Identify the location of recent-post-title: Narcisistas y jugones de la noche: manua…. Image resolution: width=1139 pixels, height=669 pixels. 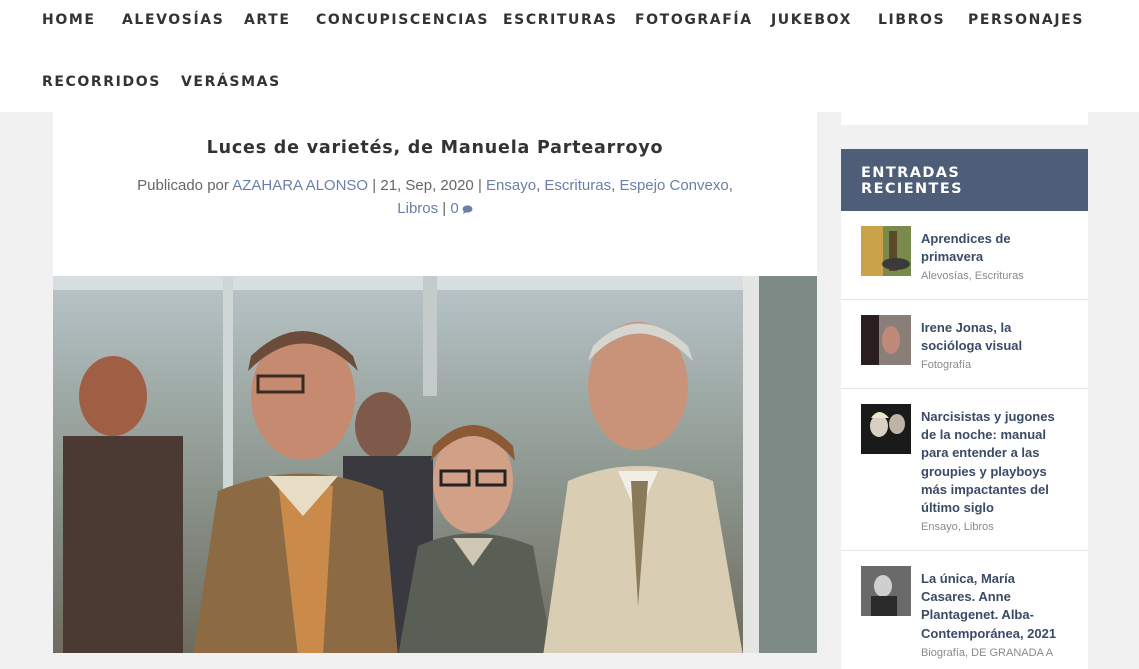
(996, 462).